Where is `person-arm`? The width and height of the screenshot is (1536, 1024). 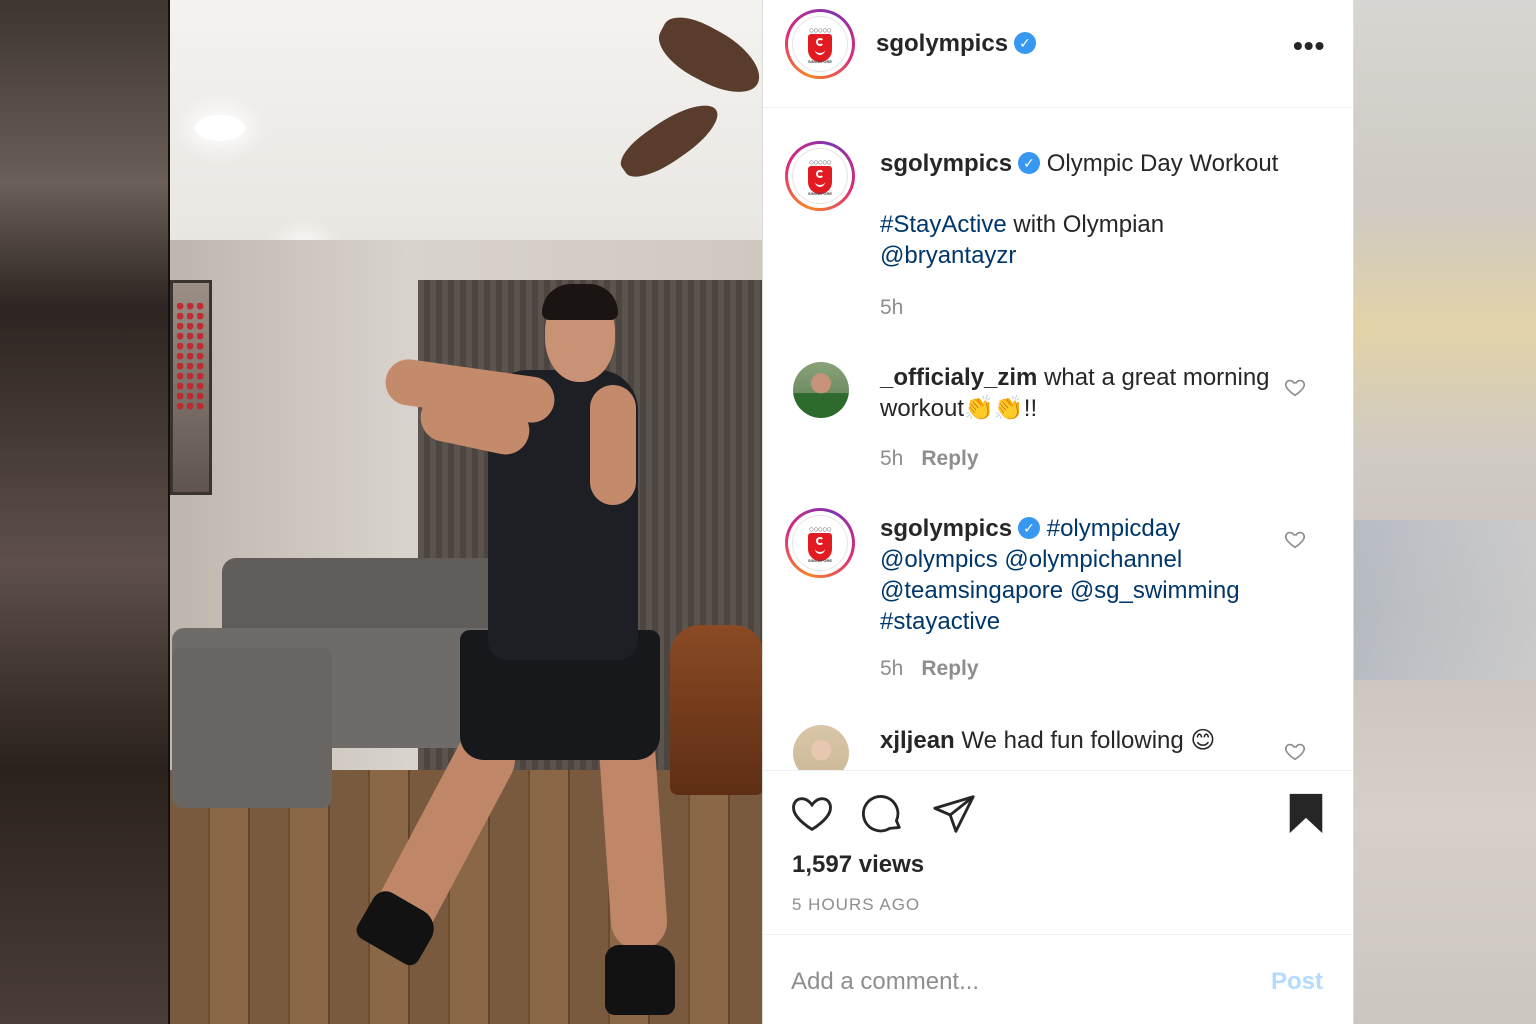
person-arm is located at coordinates (613, 445).